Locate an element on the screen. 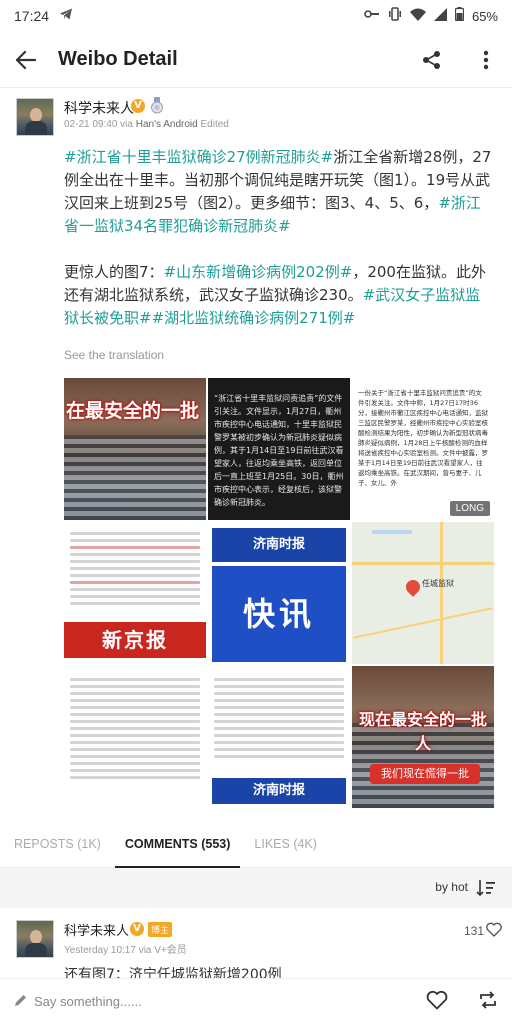 The width and height of the screenshot is (512, 1024). hashtag-link: #湖北监狱统确诊病例271例# is located at coordinates (254, 318).